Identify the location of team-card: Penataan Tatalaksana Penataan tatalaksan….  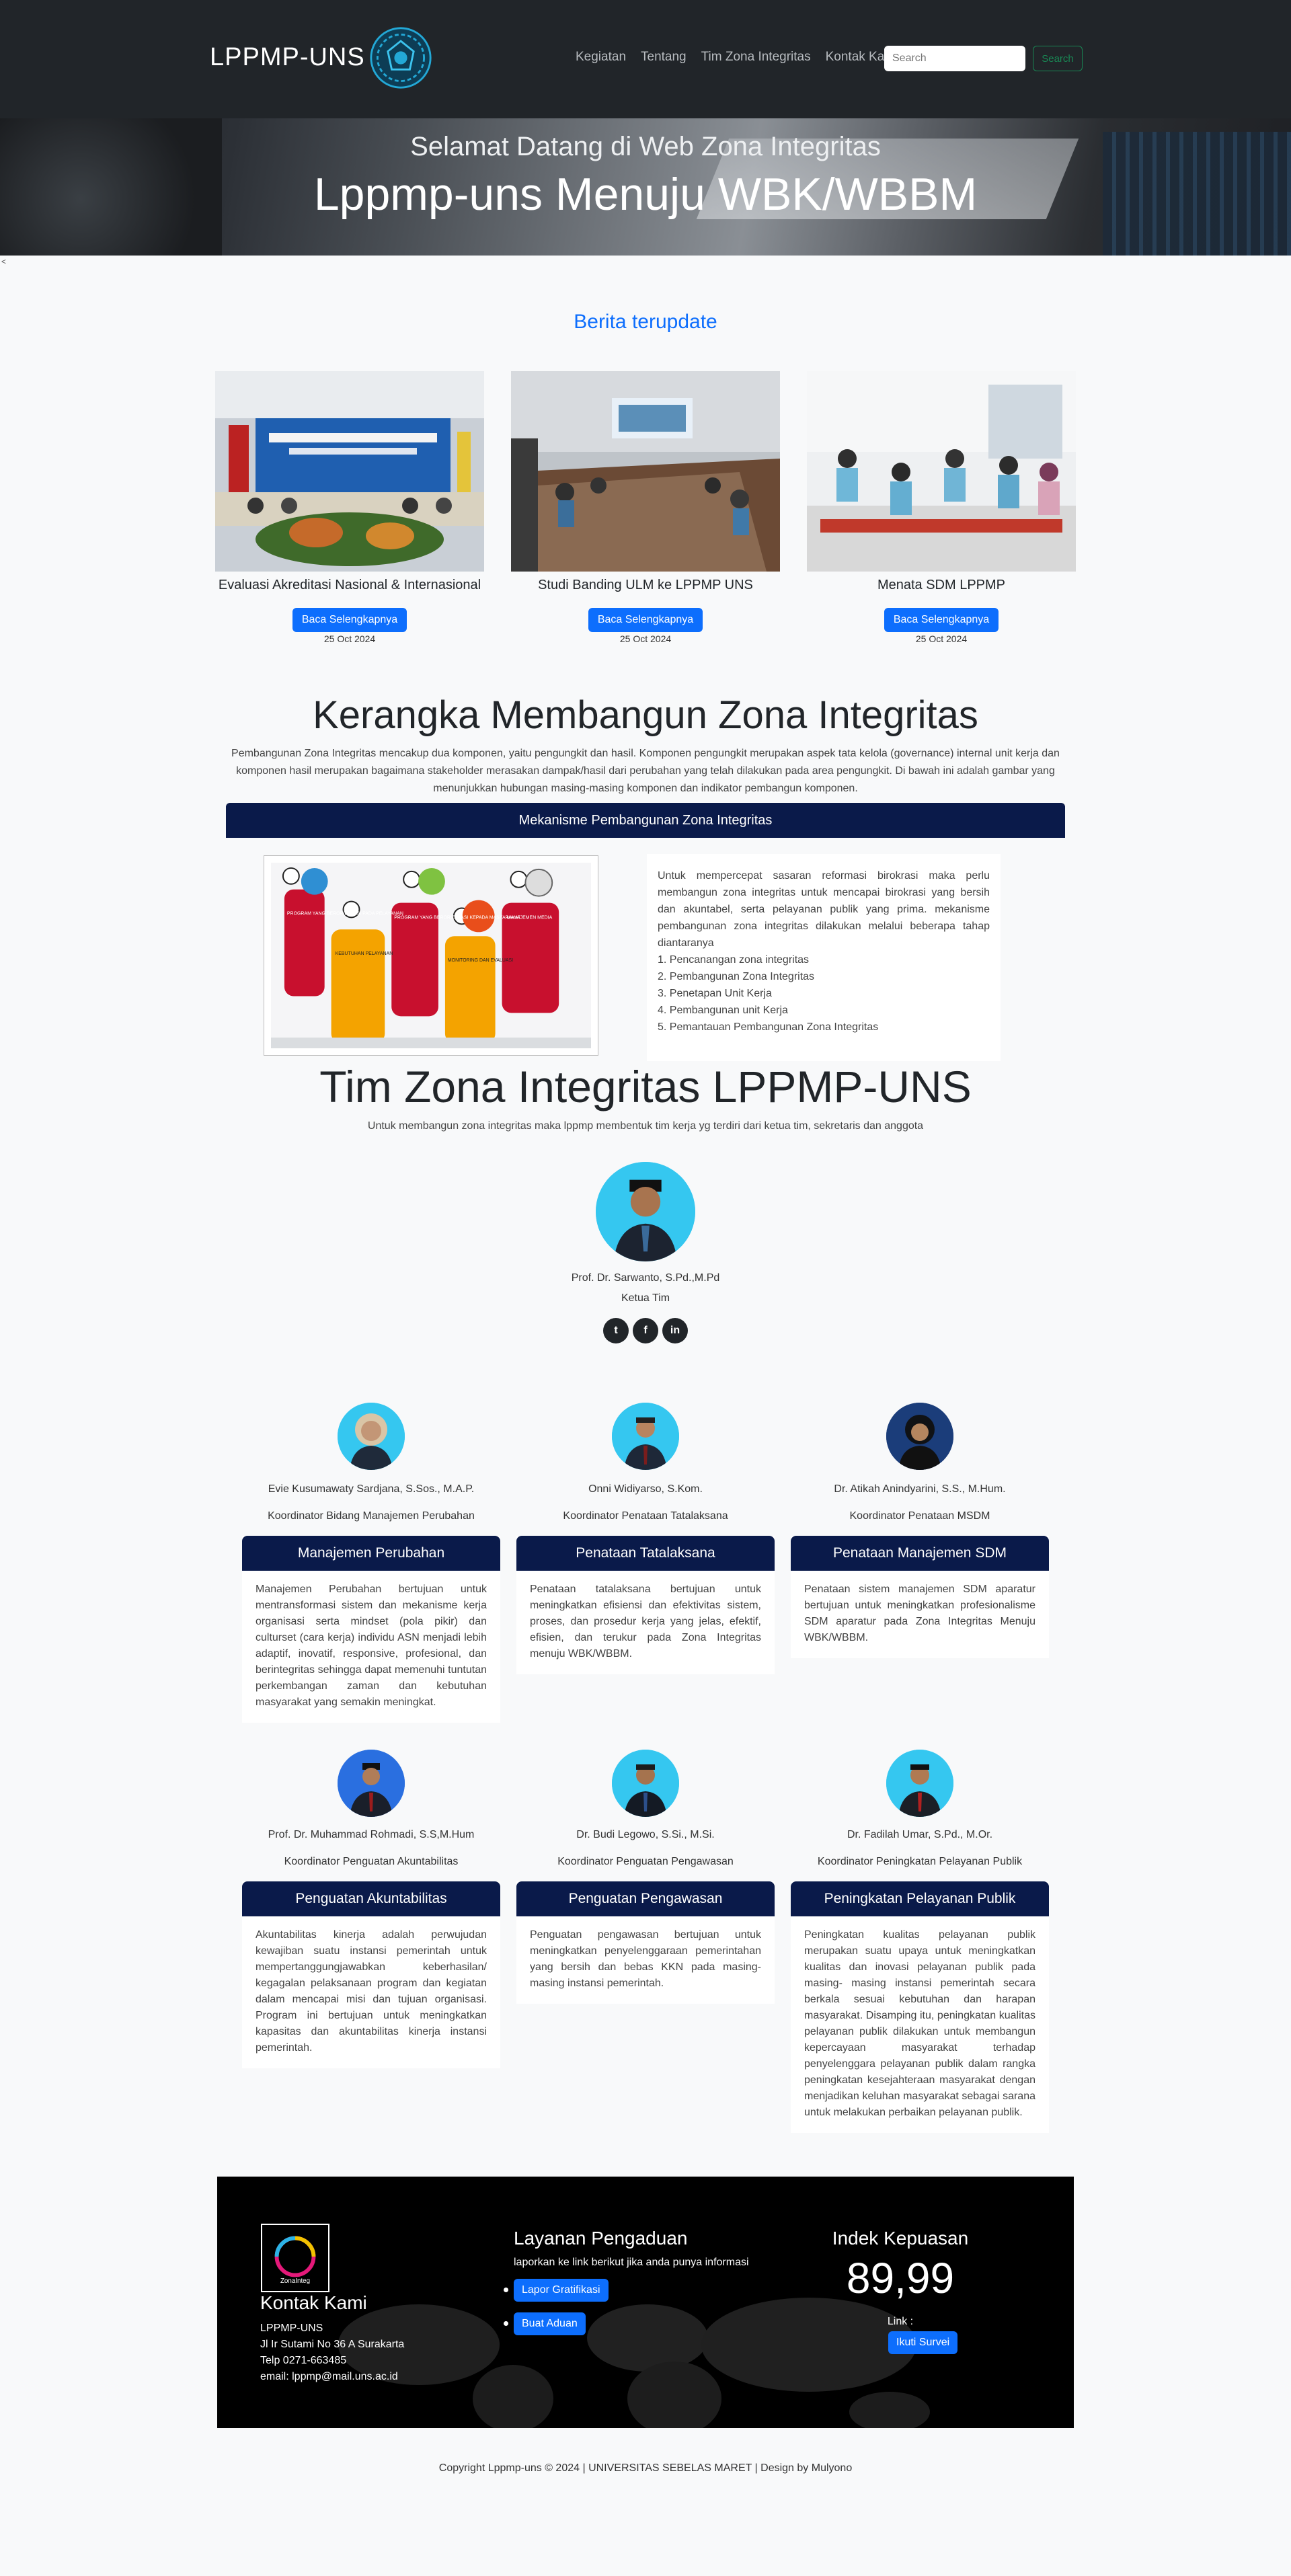
(645, 1605).